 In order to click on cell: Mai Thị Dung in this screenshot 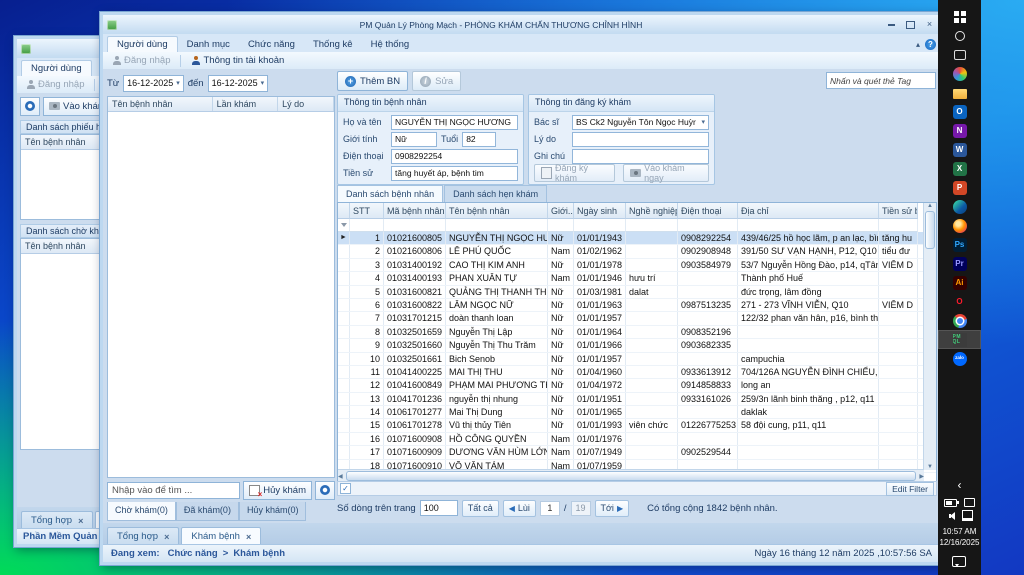, I will do `click(497, 412)`.